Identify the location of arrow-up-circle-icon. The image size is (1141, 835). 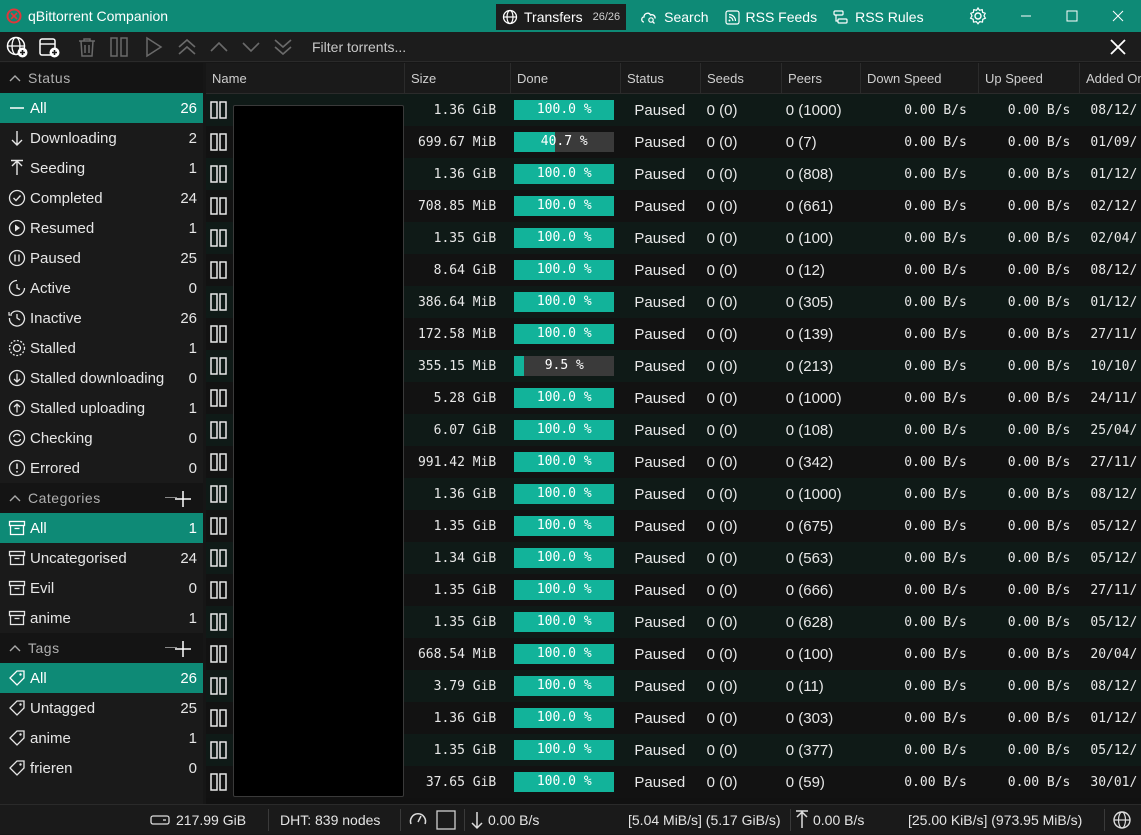
(17, 408).